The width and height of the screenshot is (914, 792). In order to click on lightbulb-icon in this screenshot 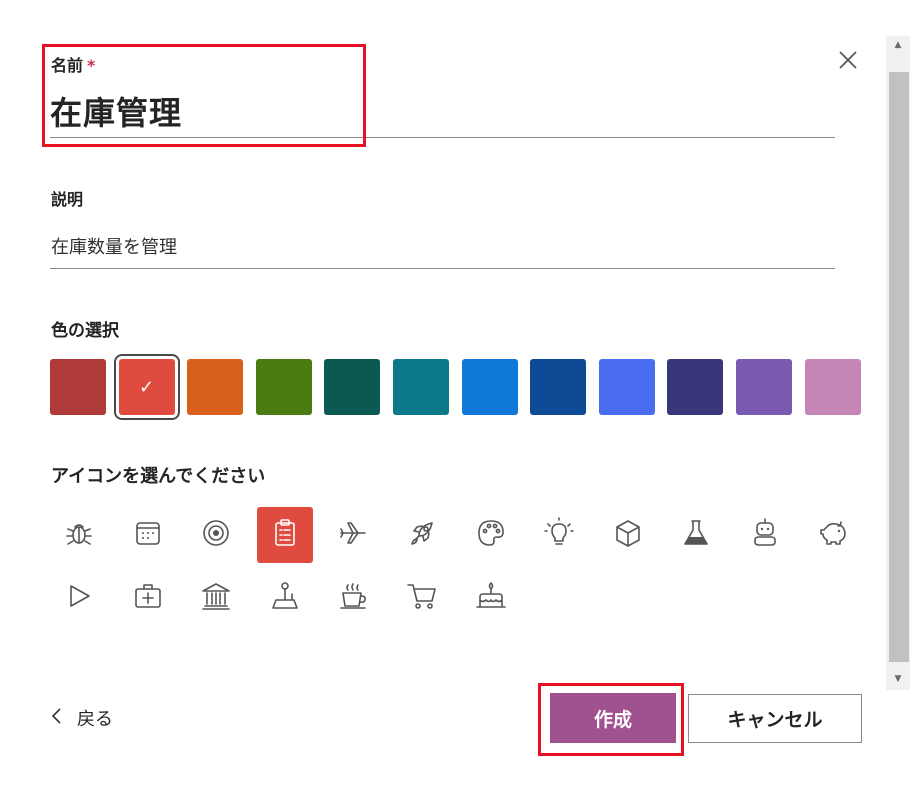, I will do `click(559, 535)`.